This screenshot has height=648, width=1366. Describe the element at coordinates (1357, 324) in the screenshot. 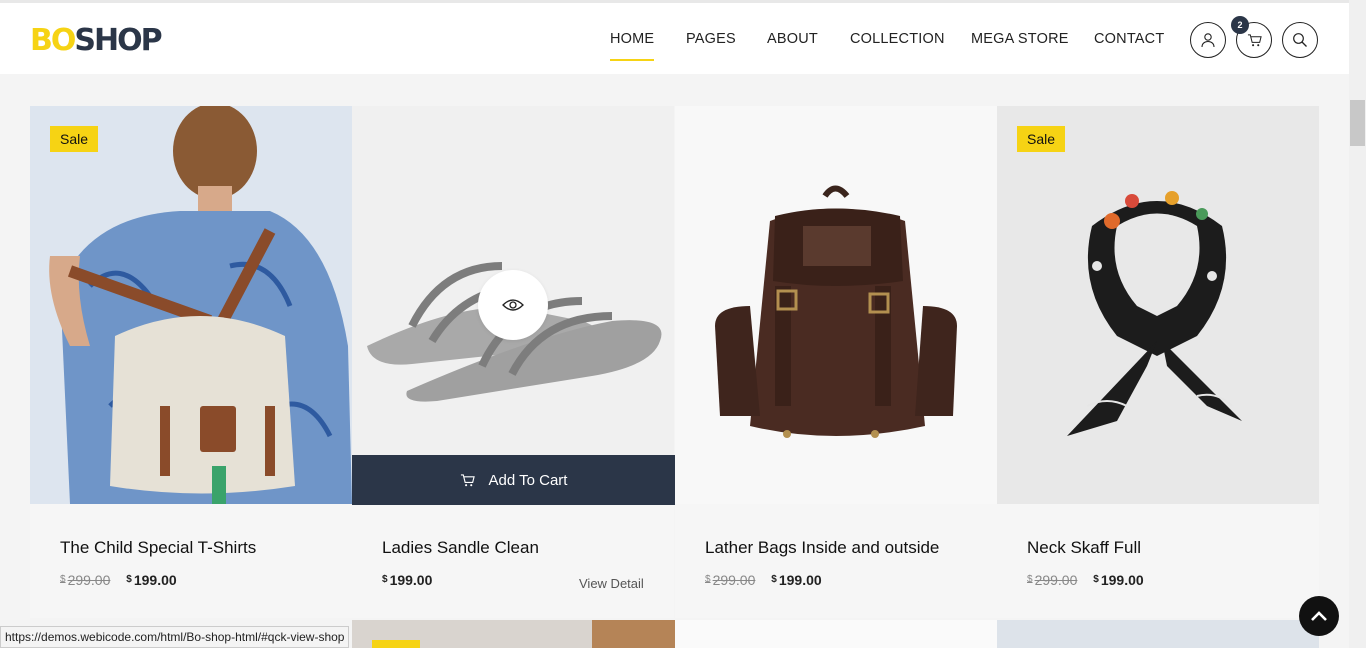

I see `page-scrollbar` at that location.